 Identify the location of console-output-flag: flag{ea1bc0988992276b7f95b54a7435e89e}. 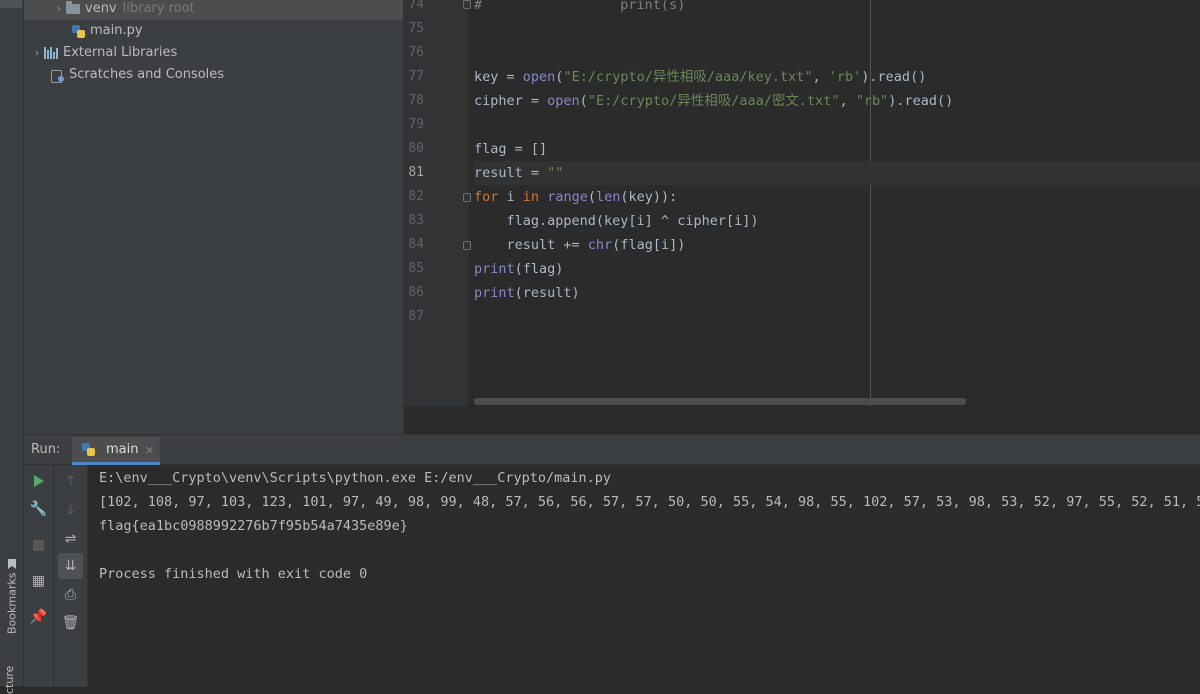
(253, 526).